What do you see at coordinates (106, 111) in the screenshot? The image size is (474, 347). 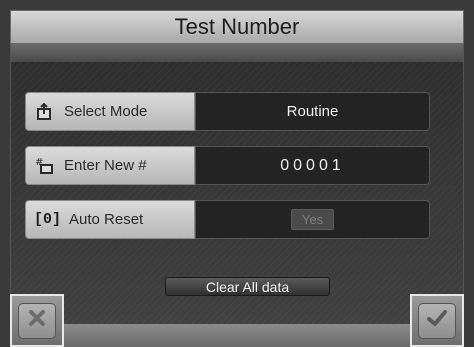 I see `select-mode-label: Select Mode` at bounding box center [106, 111].